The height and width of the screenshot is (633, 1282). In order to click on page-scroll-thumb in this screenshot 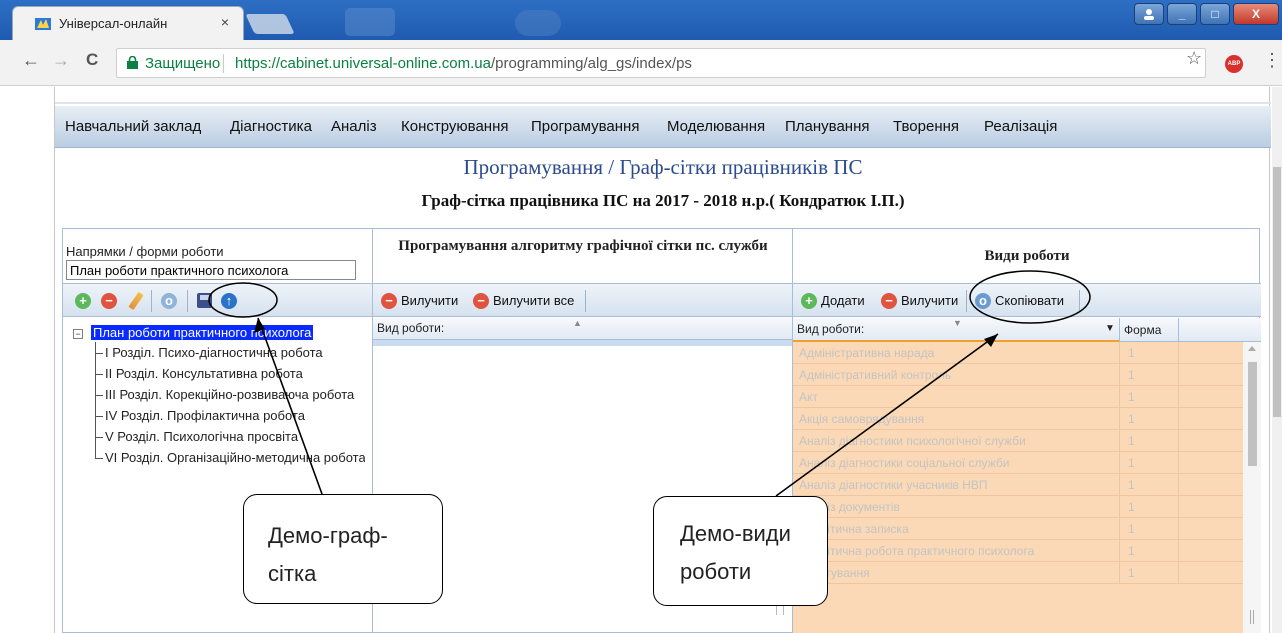, I will do `click(1277, 292)`.